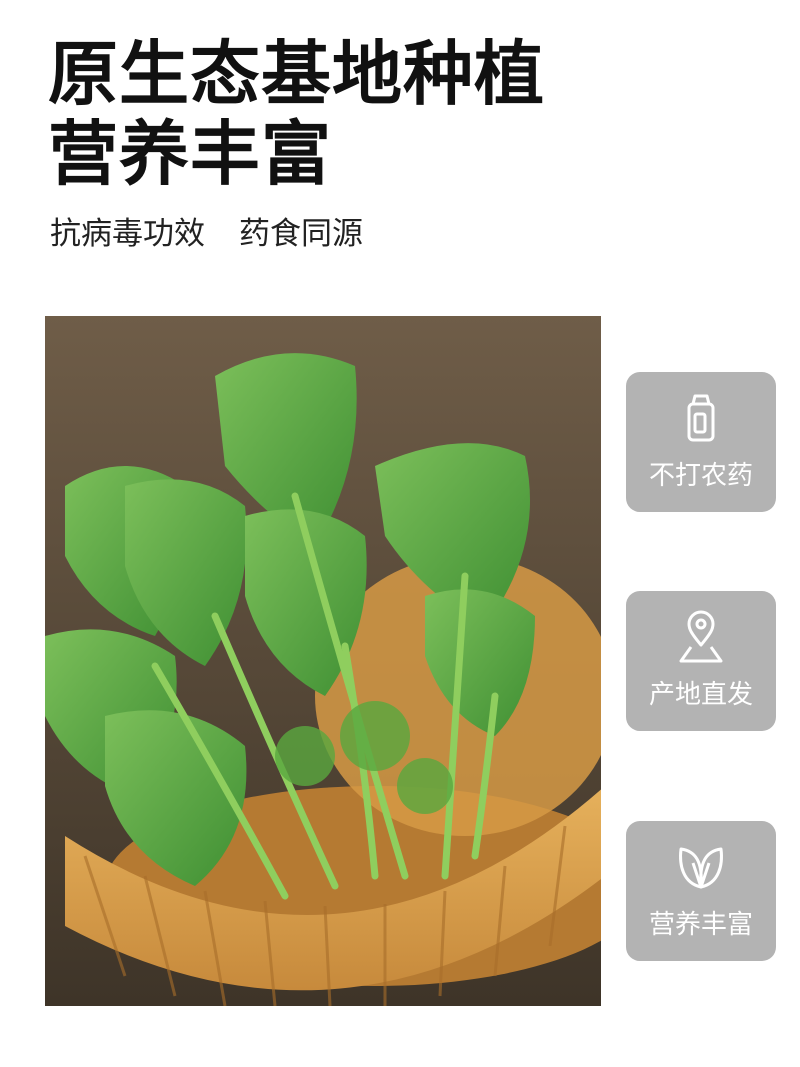 This screenshot has height=1067, width=800. I want to click on badge-nutrition: 营养丰富, so click(701, 891).